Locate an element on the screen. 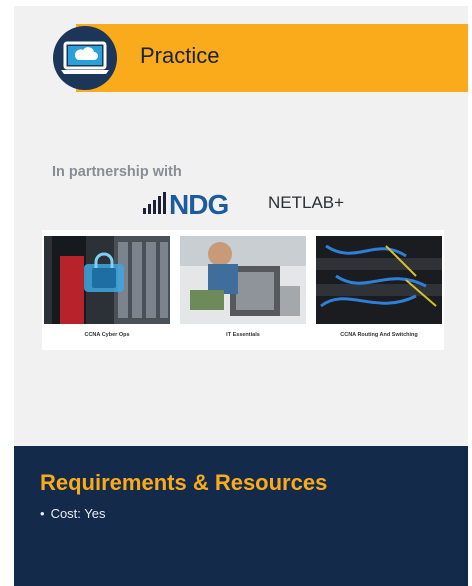 Image resolution: width=472 pixels, height=586 pixels. signal-bars-icon is located at coordinates (154, 203).